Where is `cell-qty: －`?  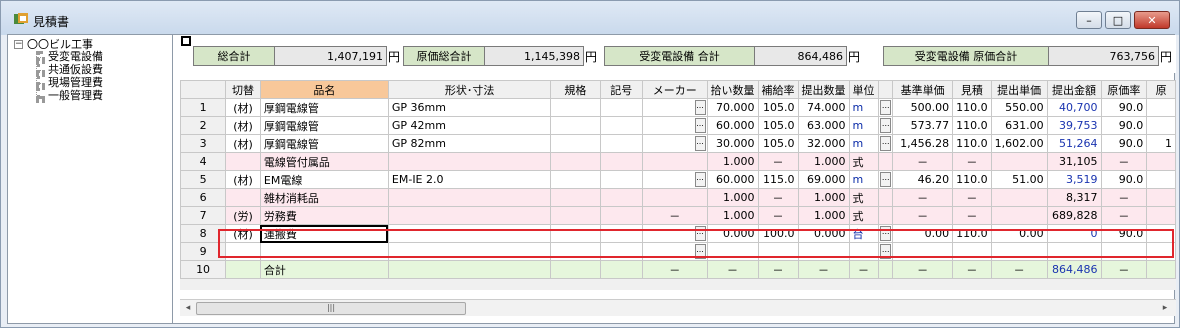 cell-qty: － is located at coordinates (732, 269).